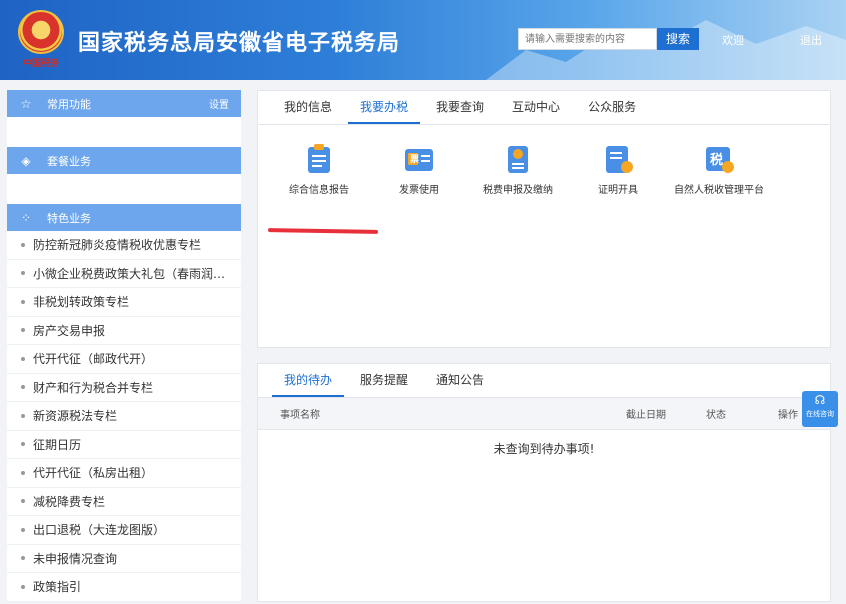 This screenshot has width=846, height=604. I want to click on todo-tab: 服务提醒, so click(384, 384).